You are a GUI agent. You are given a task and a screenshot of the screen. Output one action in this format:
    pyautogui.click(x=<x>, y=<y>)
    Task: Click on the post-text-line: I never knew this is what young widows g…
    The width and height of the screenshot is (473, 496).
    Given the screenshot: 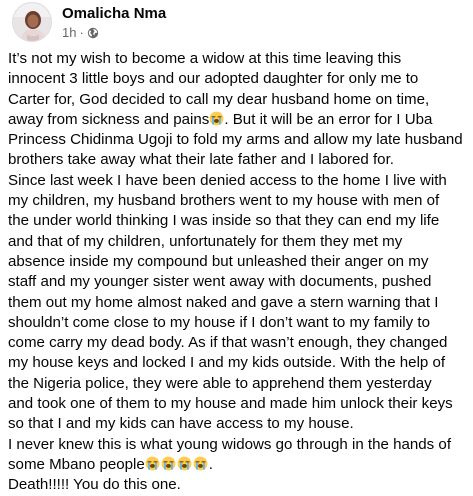 What is the action you would take?
    pyautogui.click(x=230, y=444)
    